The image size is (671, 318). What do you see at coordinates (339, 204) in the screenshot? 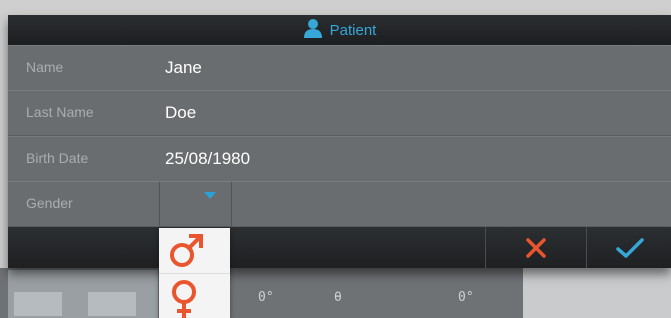
I see `field-row-gender: Gender` at bounding box center [339, 204].